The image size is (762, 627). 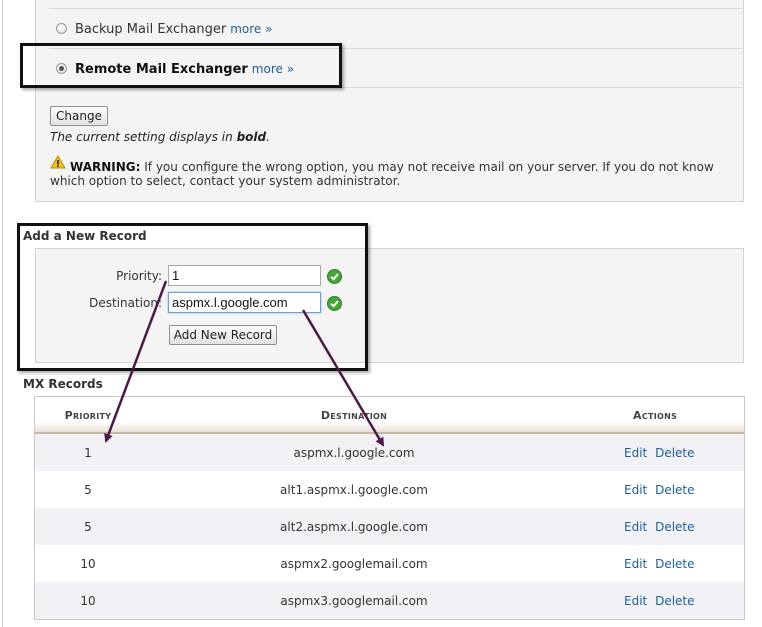 What do you see at coordinates (244, 363) in the screenshot?
I see `annotation-arrows` at bounding box center [244, 363].